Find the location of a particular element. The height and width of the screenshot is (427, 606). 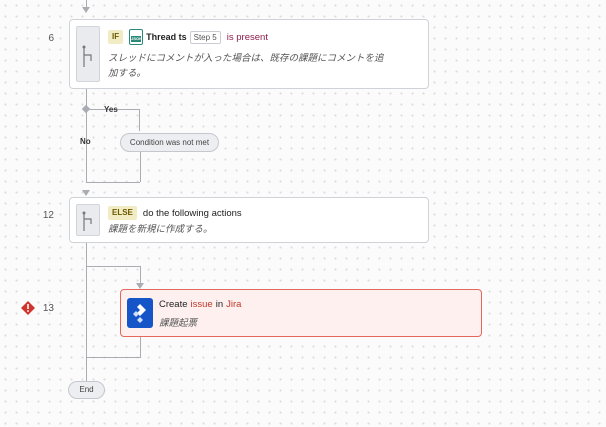

create-object: issue is located at coordinates (201, 304).